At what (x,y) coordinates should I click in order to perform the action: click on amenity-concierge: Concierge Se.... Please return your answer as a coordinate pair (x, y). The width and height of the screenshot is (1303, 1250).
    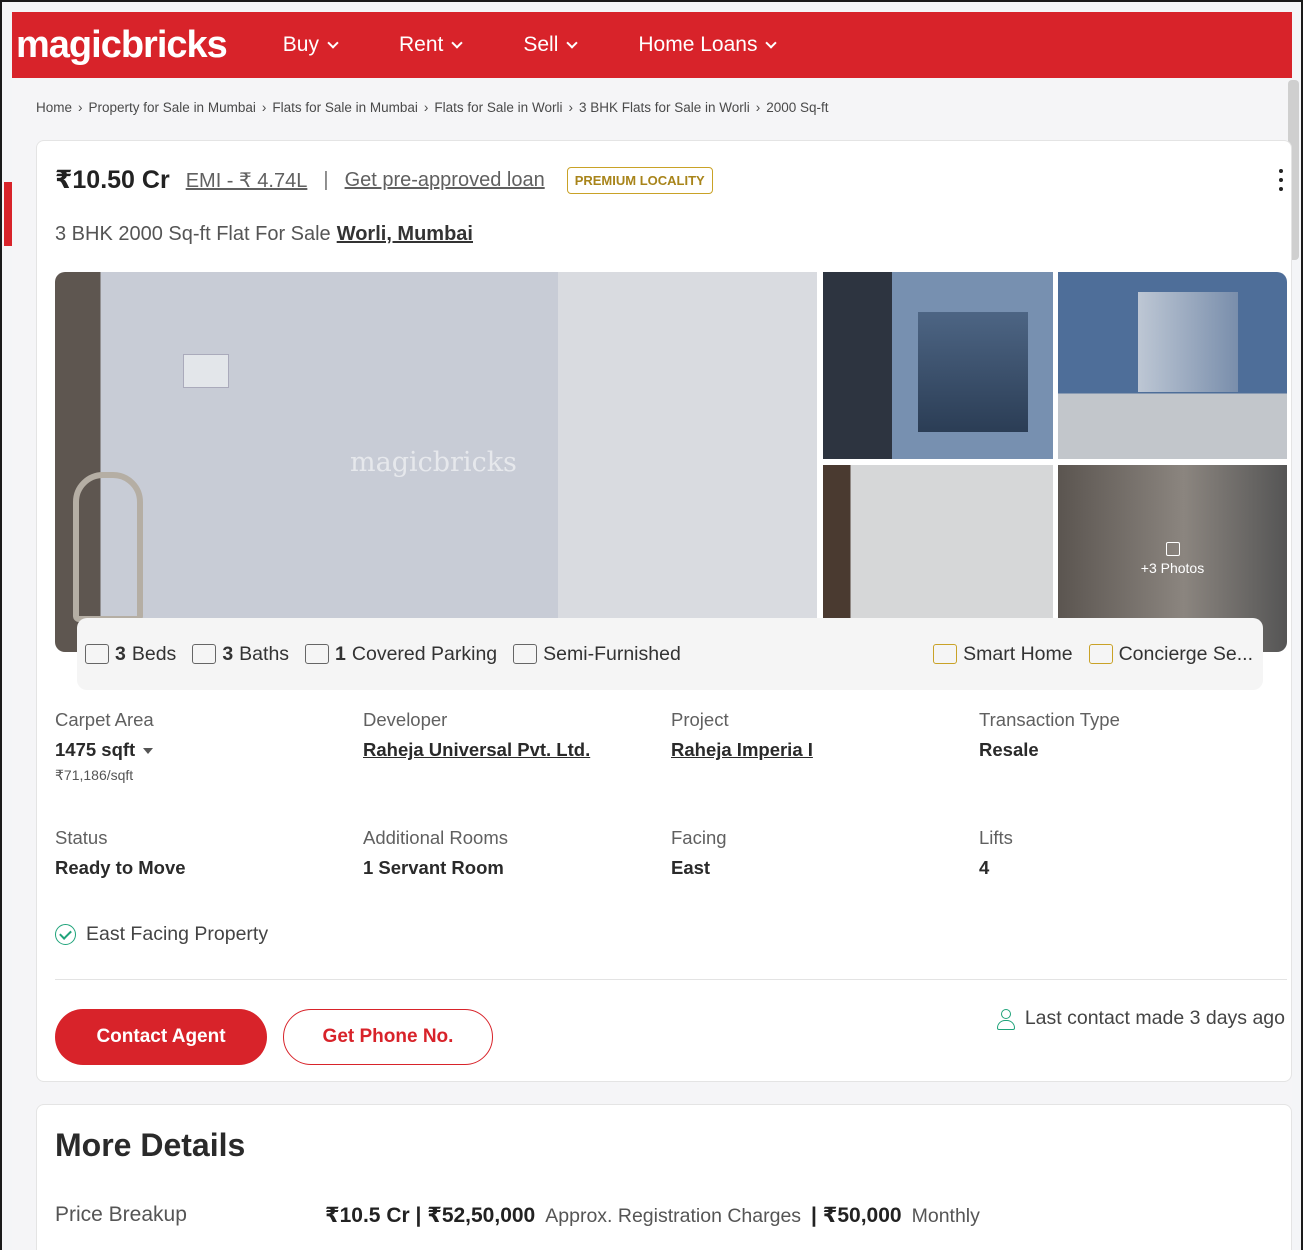
    Looking at the image, I should click on (1170, 654).